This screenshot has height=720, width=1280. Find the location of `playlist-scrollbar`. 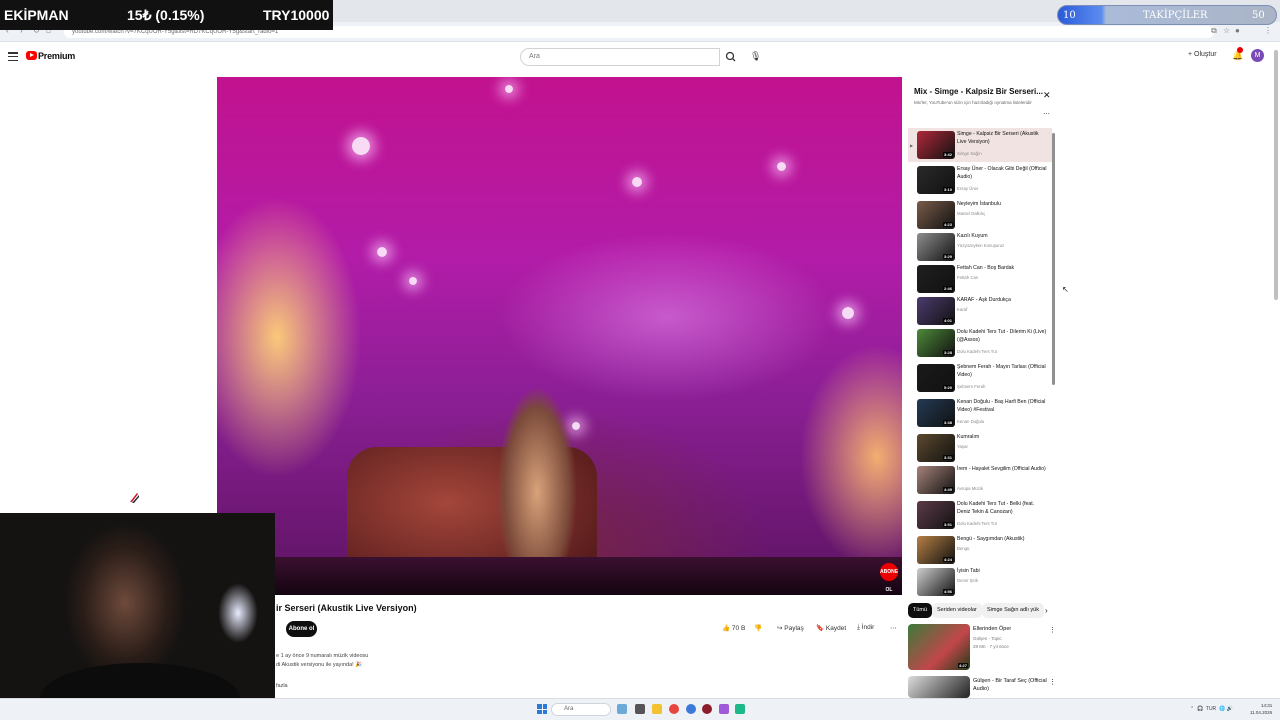

playlist-scrollbar is located at coordinates (1053, 259).